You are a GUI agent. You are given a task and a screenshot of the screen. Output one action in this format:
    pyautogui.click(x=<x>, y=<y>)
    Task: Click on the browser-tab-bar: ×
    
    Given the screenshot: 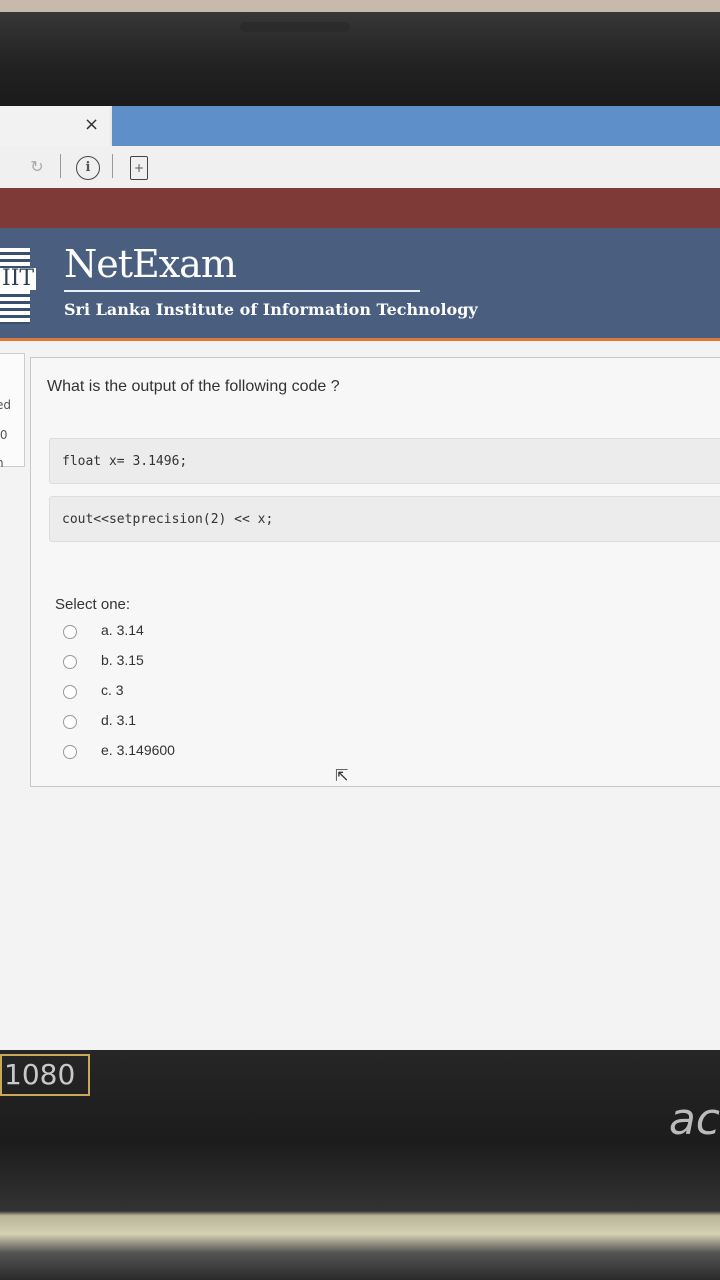 What is the action you would take?
    pyautogui.click(x=360, y=126)
    